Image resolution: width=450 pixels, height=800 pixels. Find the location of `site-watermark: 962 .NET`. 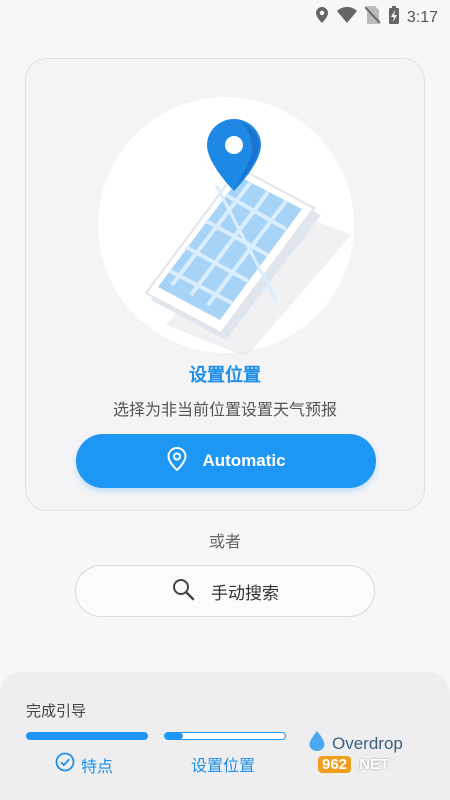

site-watermark: 962 .NET is located at coordinates (353, 764).